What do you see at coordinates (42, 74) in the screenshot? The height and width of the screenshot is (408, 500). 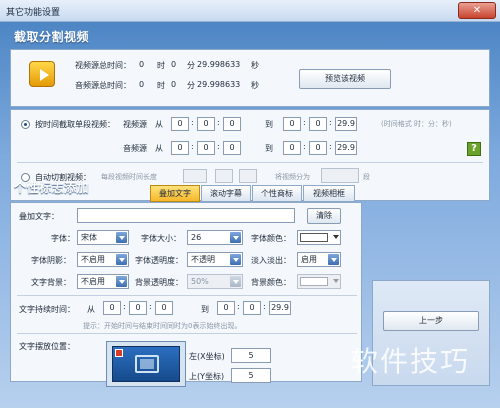 I see `video-file-icon` at bounding box center [42, 74].